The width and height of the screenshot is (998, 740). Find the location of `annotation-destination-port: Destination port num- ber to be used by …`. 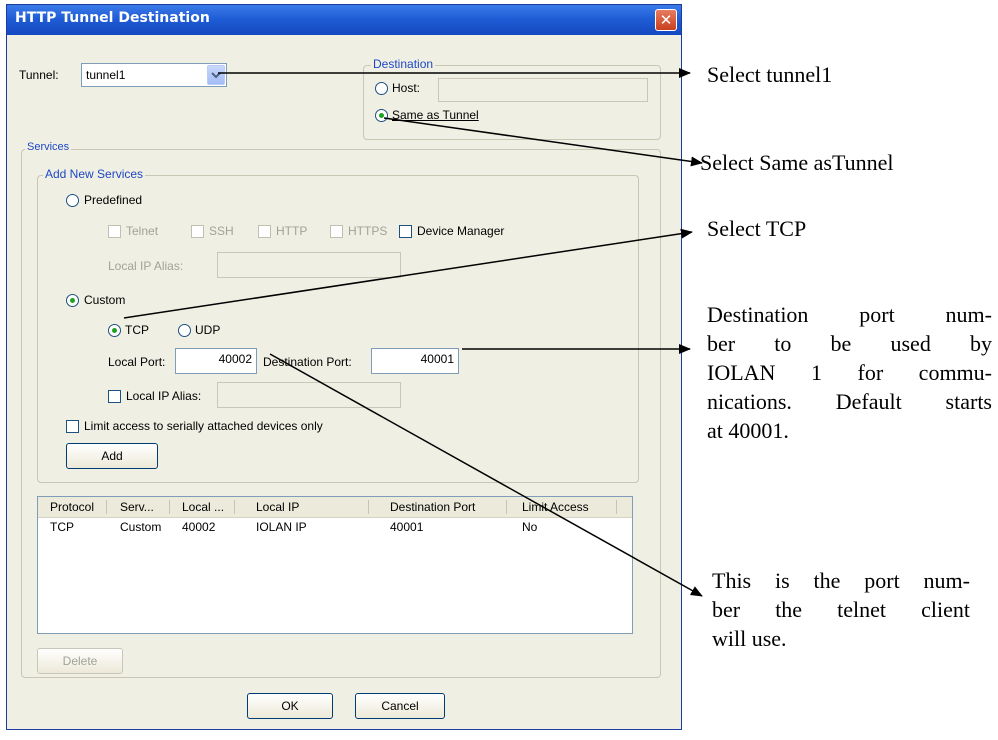

annotation-destination-port: Destination port num- ber to be used by … is located at coordinates (849, 372).